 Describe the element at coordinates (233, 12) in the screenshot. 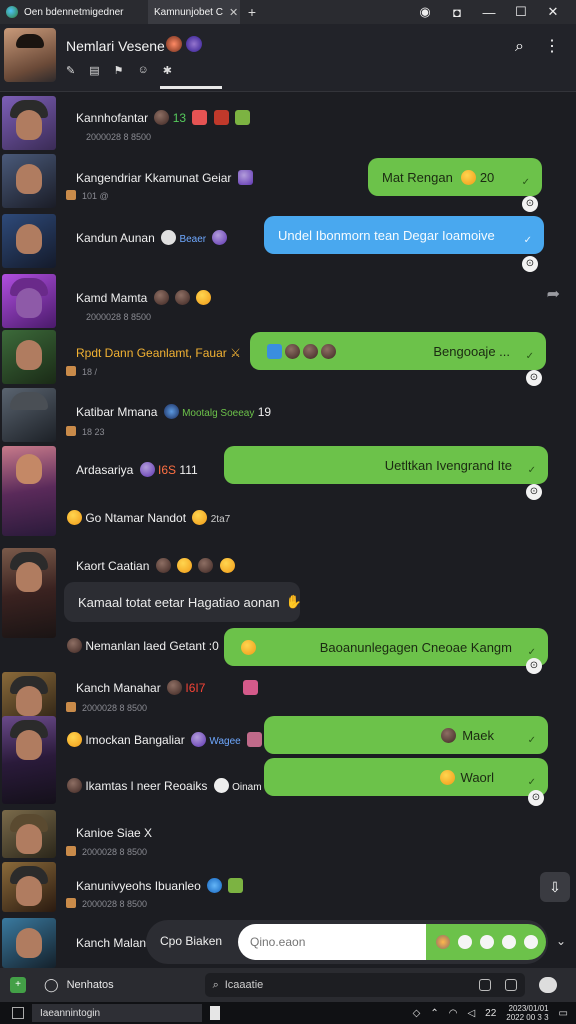

I see `close-icon: ✕` at that location.